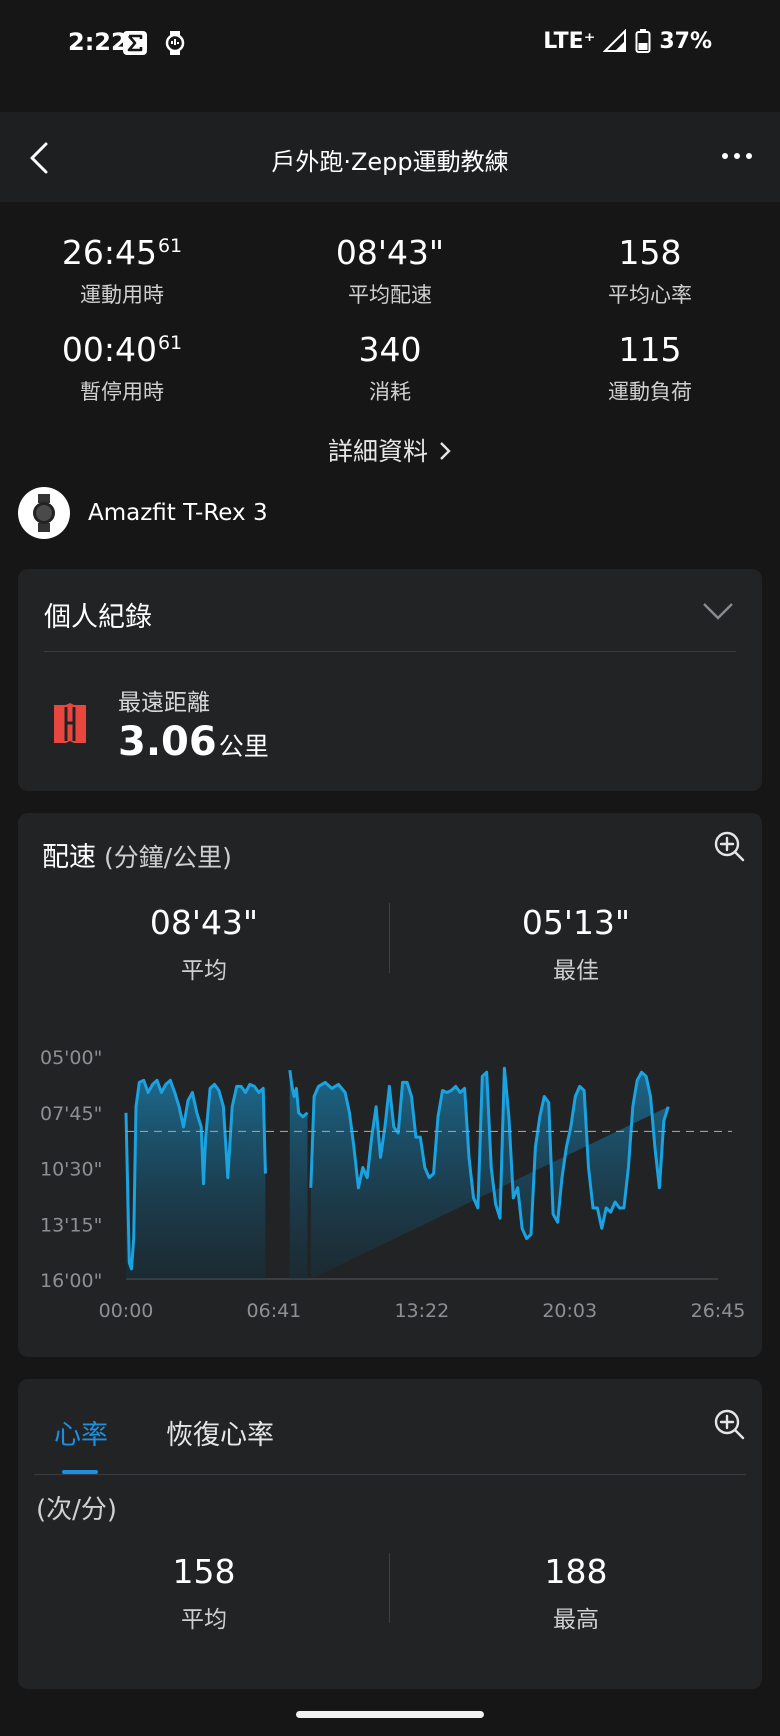 This screenshot has width=780, height=1736. What do you see at coordinates (718, 611) in the screenshot?
I see `chevron-down-icon` at bounding box center [718, 611].